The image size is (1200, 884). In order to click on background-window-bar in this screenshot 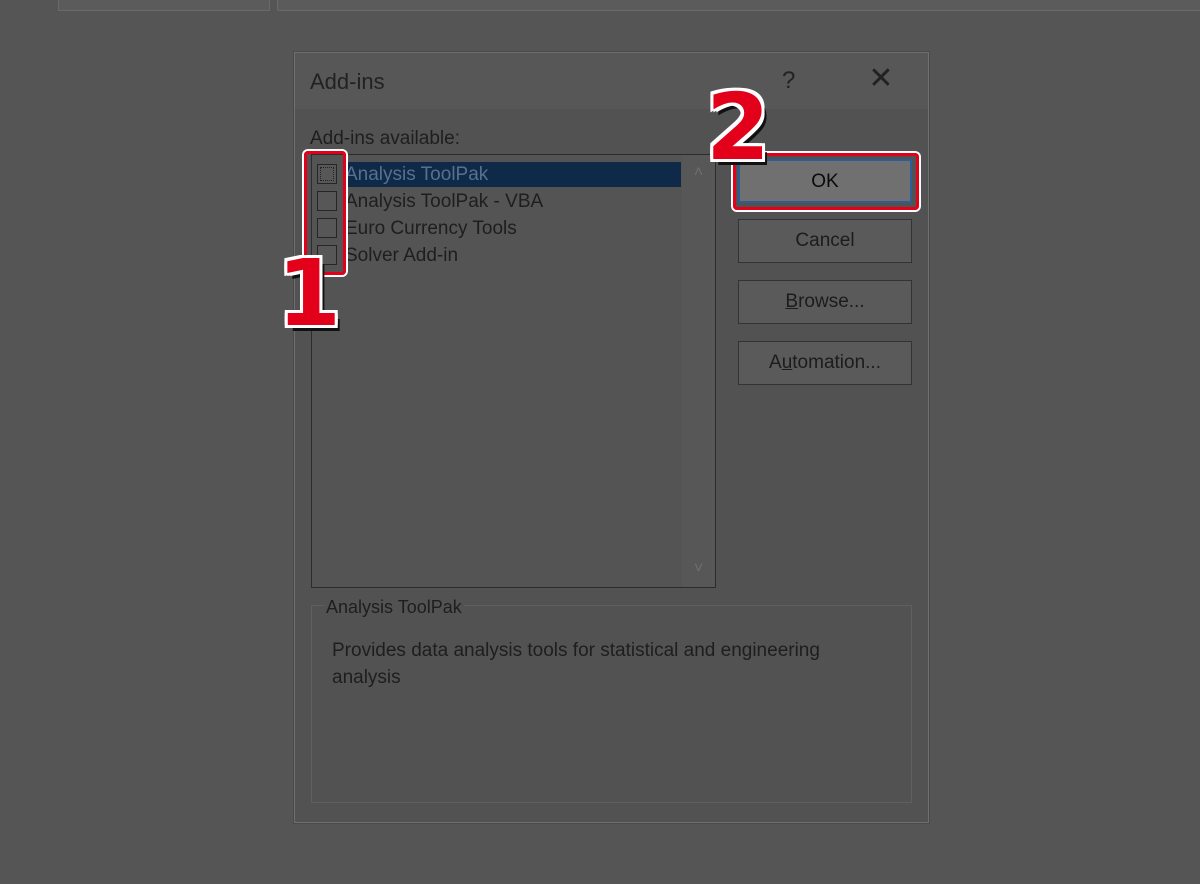, I will do `click(738, 5)`.